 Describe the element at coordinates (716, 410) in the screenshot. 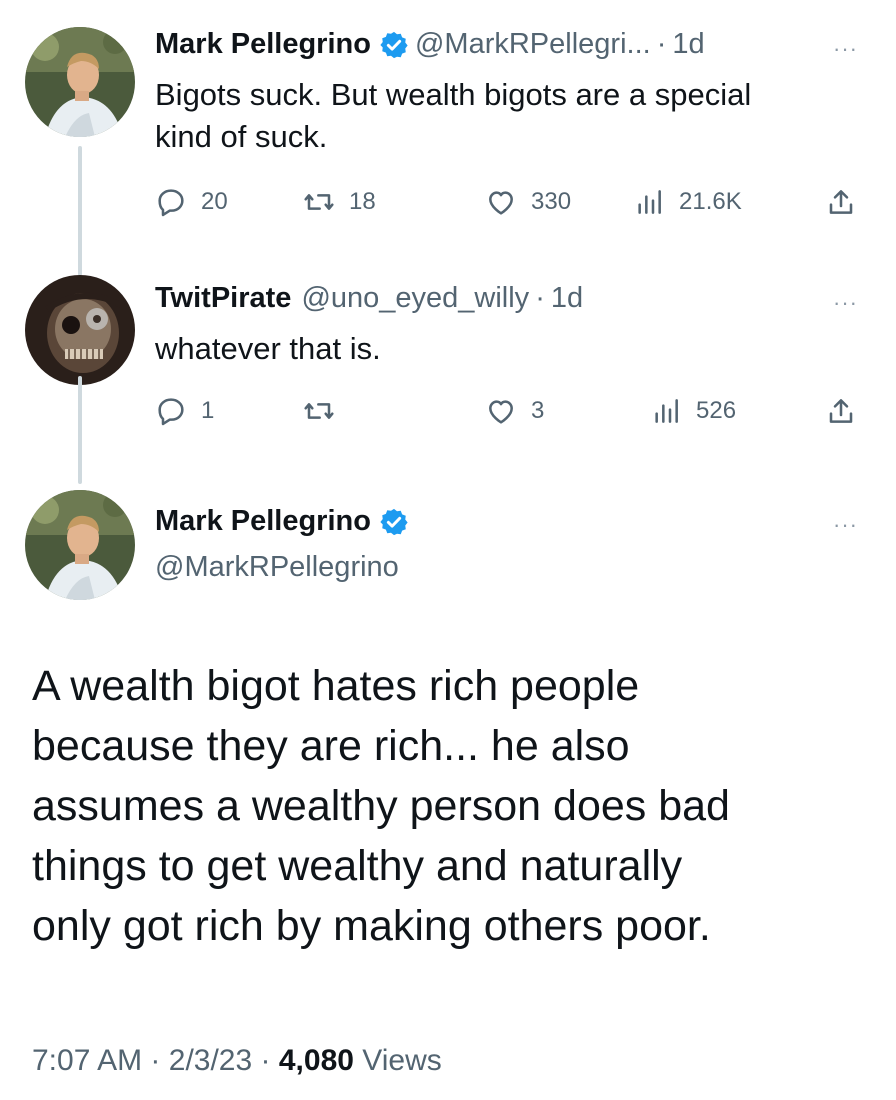

I see `views-count: 526` at that location.